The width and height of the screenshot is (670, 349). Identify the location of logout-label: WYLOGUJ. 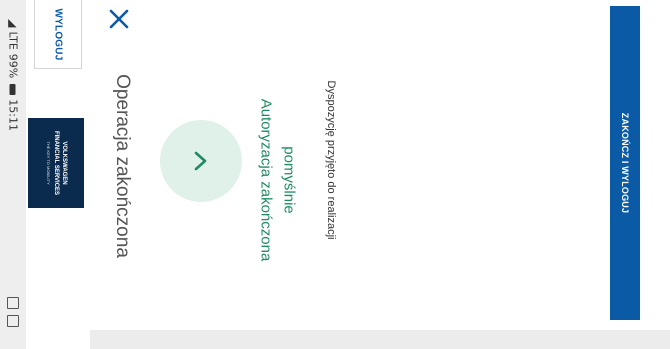
(58, 34).